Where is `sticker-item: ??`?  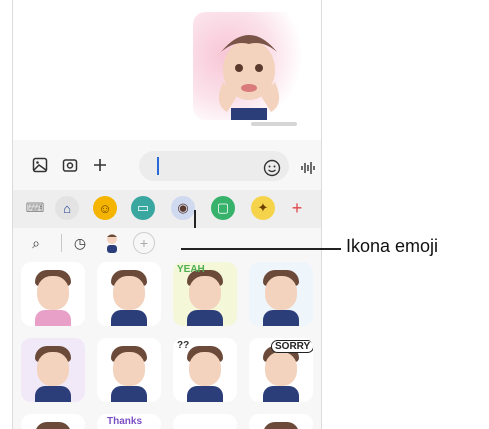 sticker-item: ?? is located at coordinates (205, 370).